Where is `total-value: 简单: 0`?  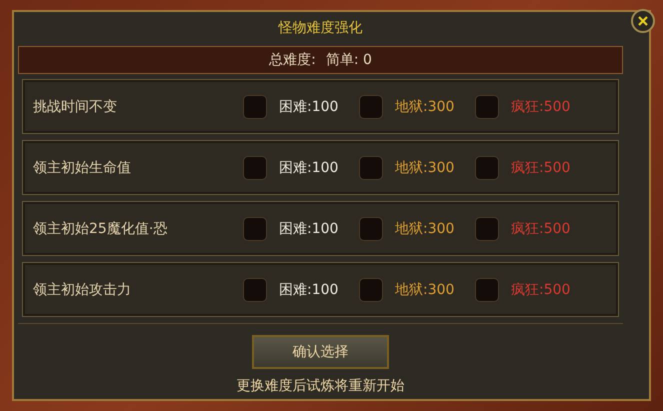 total-value: 简单: 0 is located at coordinates (349, 60).